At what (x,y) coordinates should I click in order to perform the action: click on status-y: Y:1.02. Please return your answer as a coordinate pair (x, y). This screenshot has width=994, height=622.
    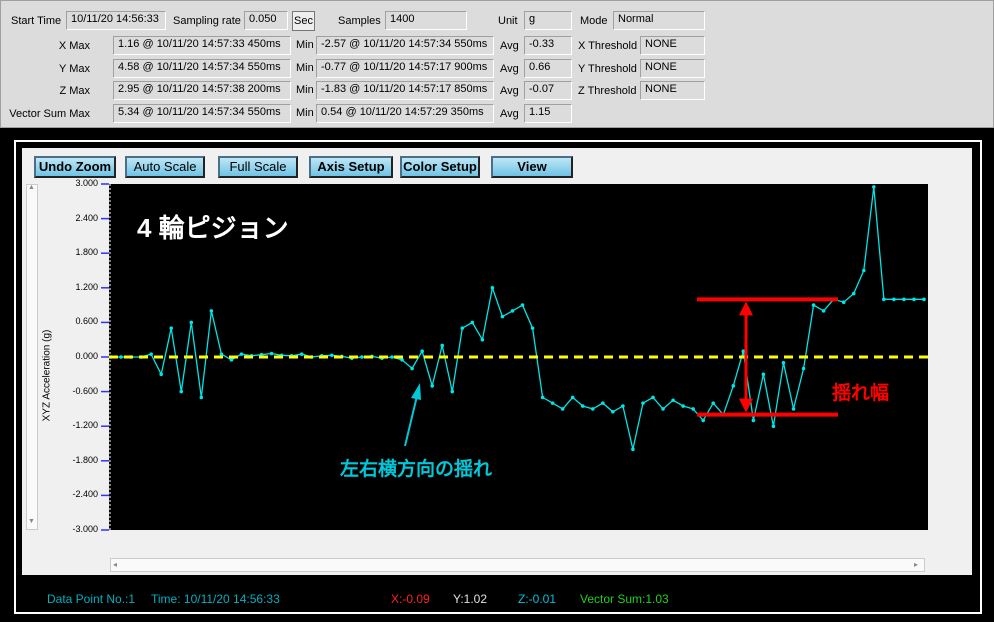
    Looking at the image, I should click on (470, 599).